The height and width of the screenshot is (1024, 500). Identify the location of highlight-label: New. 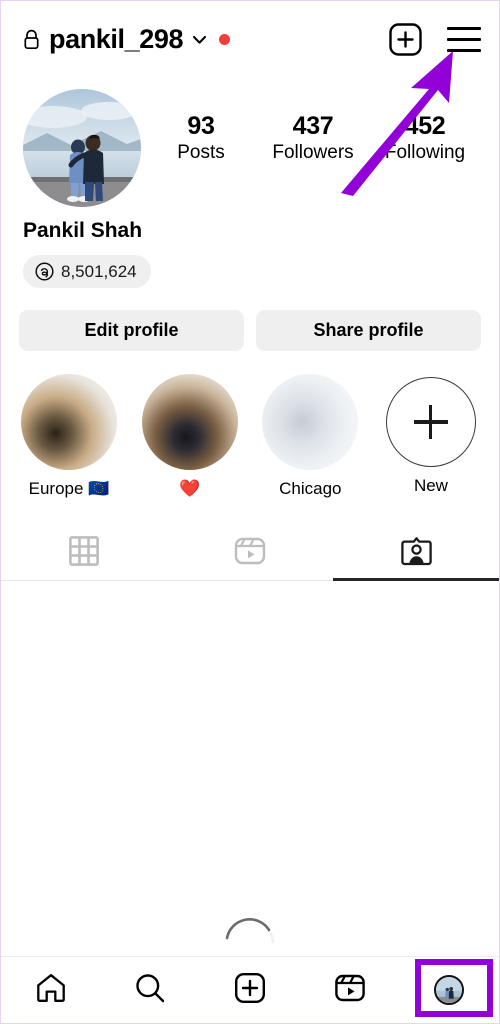
(430, 486).